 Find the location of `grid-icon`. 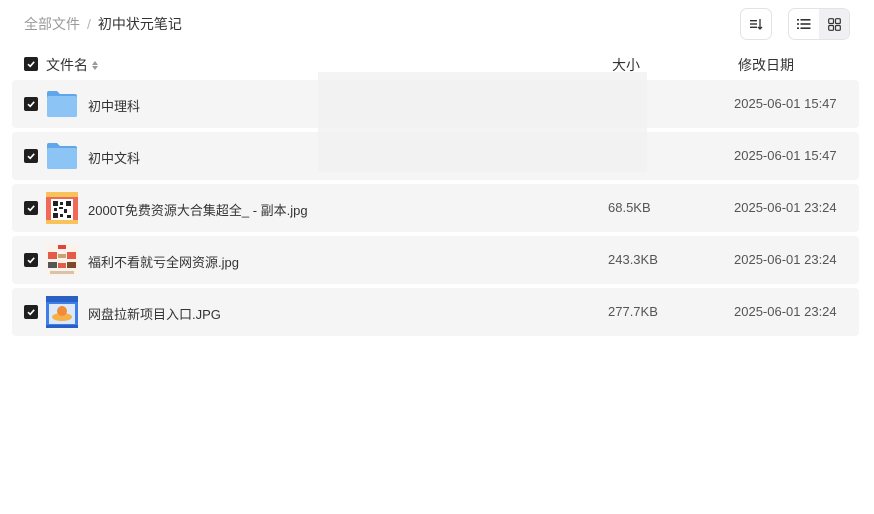

grid-icon is located at coordinates (834, 24).